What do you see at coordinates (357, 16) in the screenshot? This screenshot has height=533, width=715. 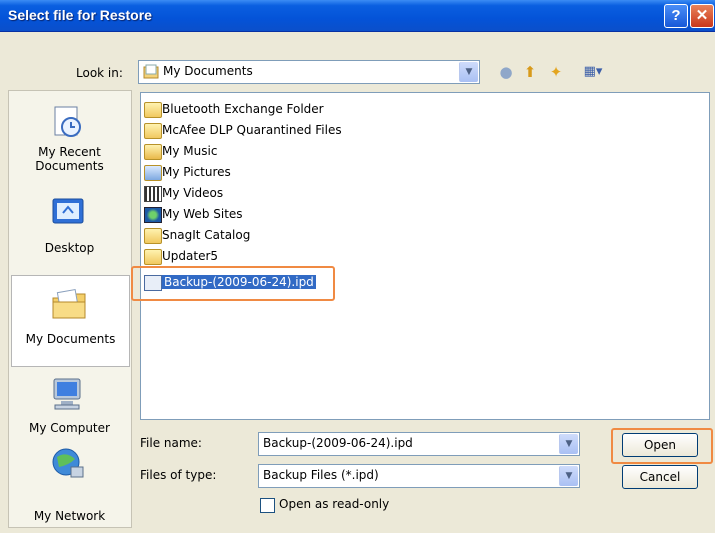 I see `title-bar: Select file for Restore ? ✕` at bounding box center [357, 16].